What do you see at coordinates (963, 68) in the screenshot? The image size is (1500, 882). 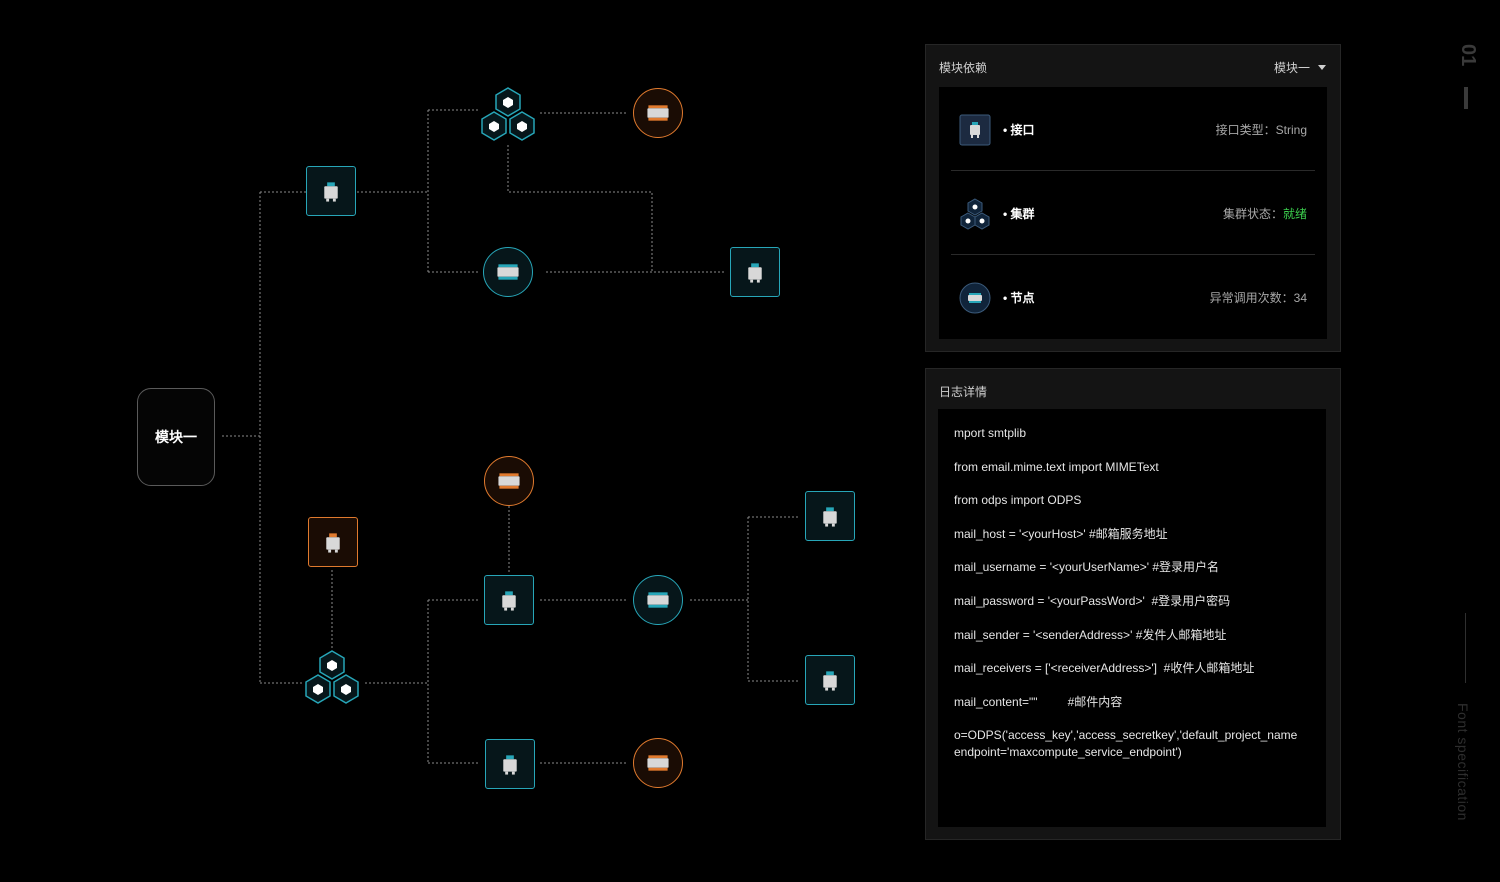 I see `panel-title: 模块依赖` at bounding box center [963, 68].